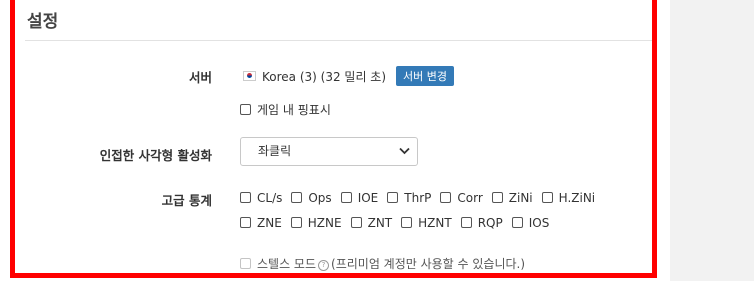 The height and width of the screenshot is (281, 754). I want to click on stat-option: ZNE, so click(261, 223).